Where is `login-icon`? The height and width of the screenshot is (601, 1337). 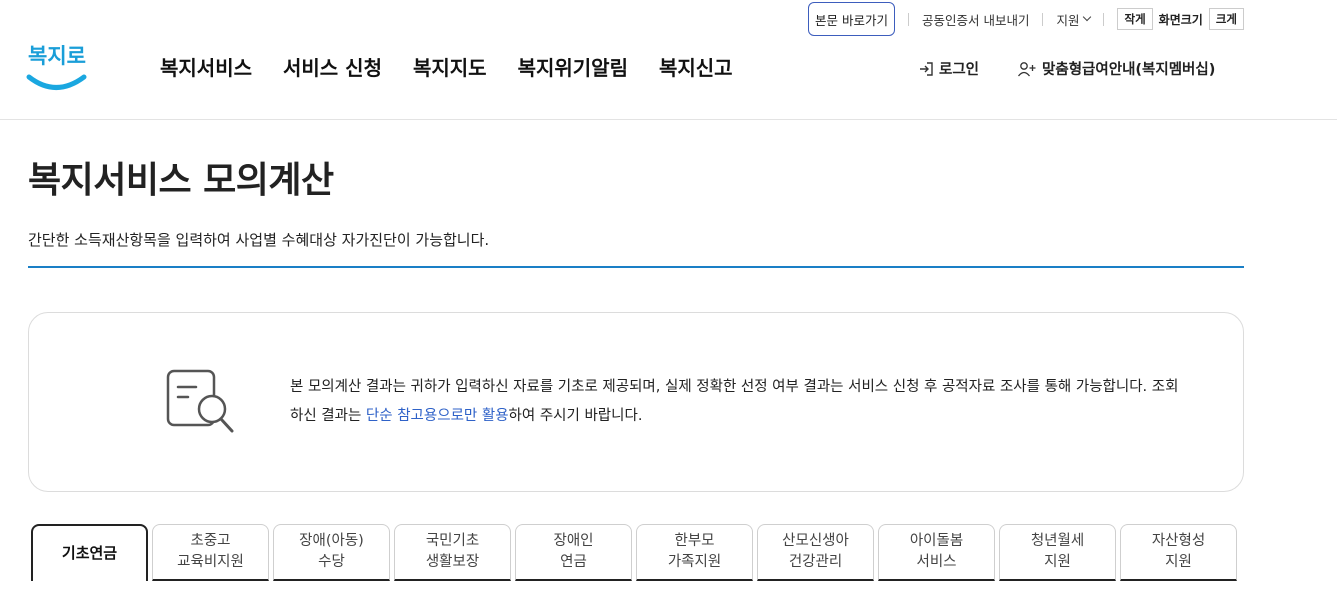
login-icon is located at coordinates (926, 68).